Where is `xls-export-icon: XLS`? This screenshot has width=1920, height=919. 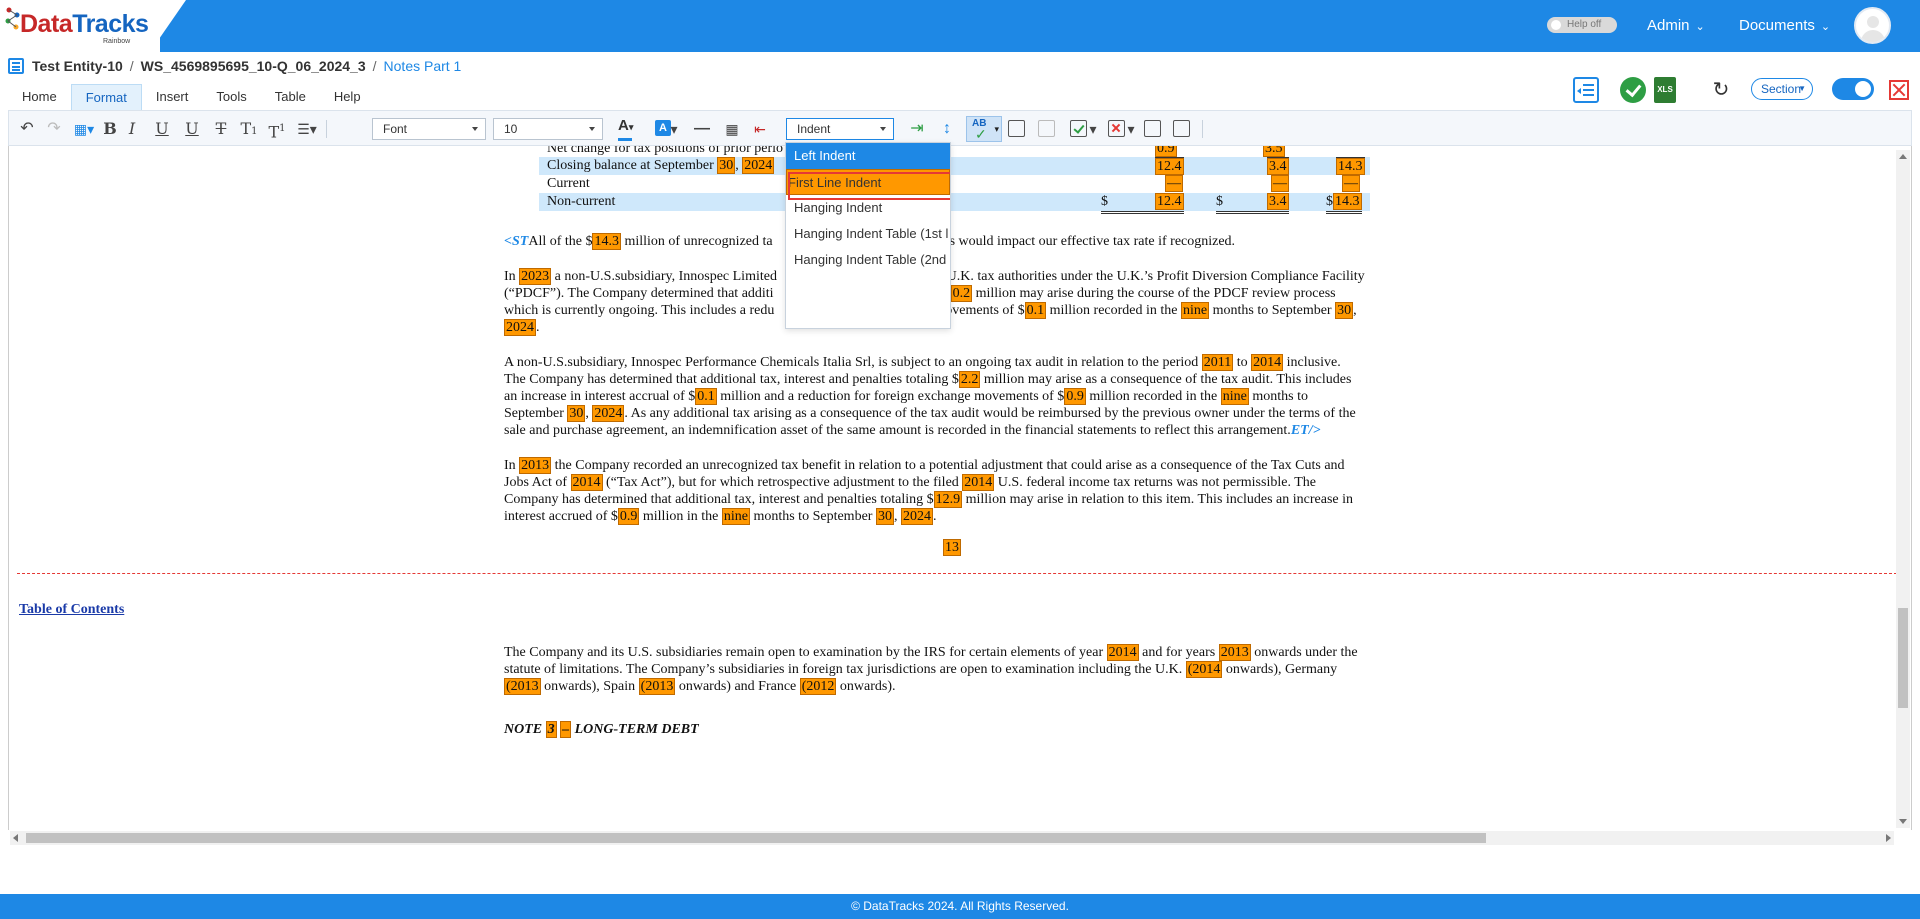 xls-export-icon: XLS is located at coordinates (1665, 90).